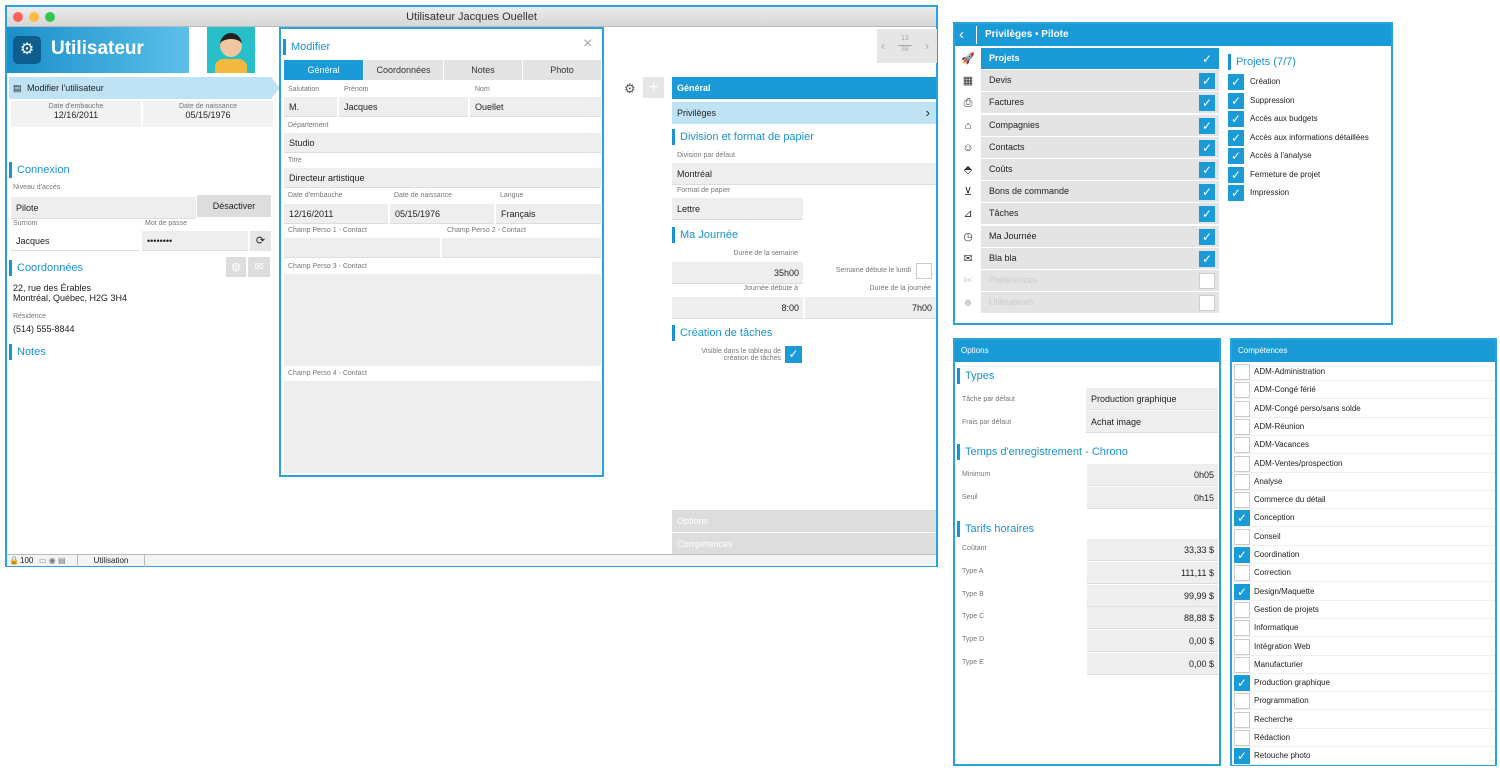 The width and height of the screenshot is (1500, 770). Describe the element at coordinates (259, 267) in the screenshot. I see `mail-icon: ✉` at that location.